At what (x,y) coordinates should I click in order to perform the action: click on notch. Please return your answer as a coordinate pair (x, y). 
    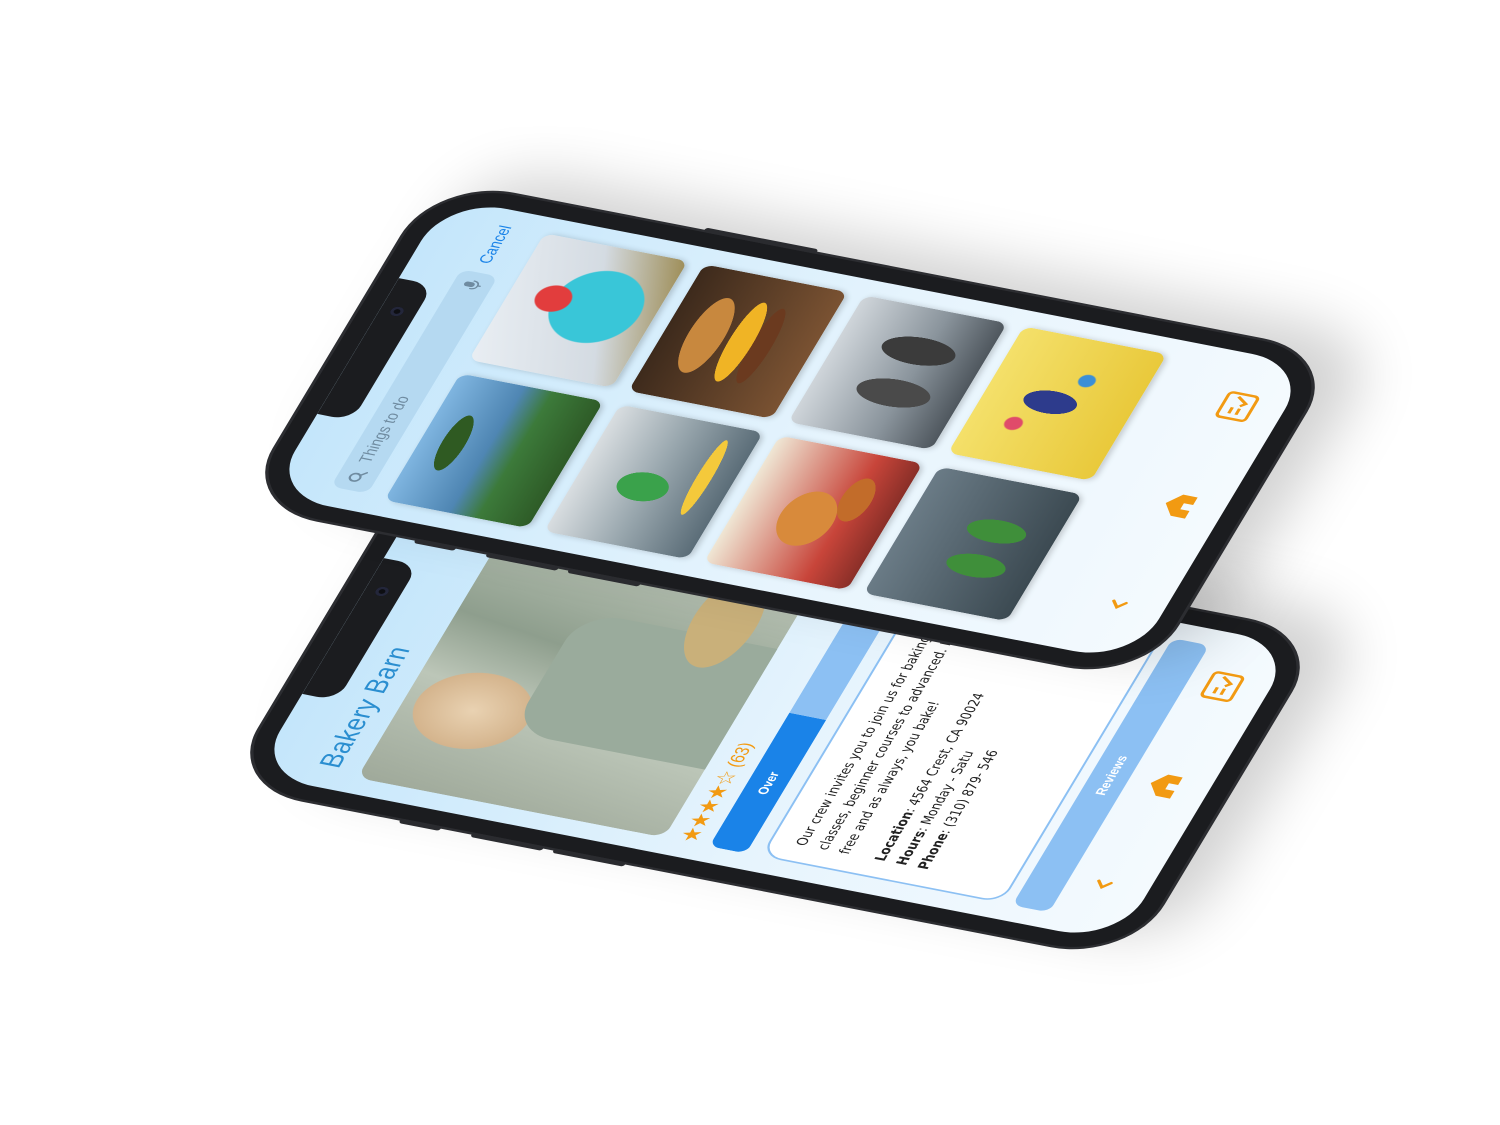
    Looking at the image, I should click on (360, 629).